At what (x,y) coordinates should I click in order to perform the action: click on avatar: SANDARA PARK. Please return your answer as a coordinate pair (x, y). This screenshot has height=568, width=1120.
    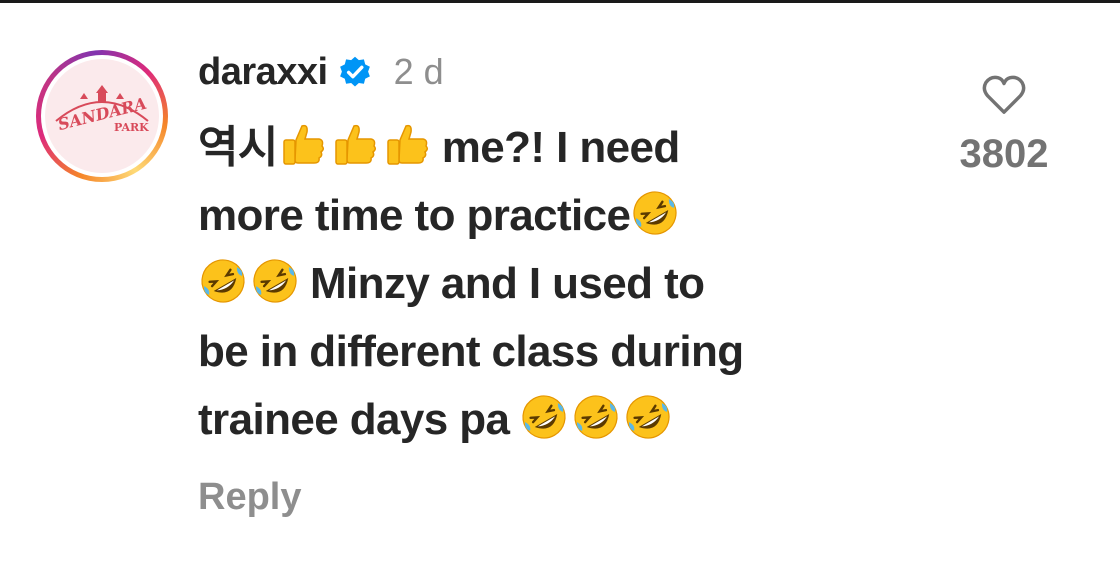
    Looking at the image, I should click on (102, 116).